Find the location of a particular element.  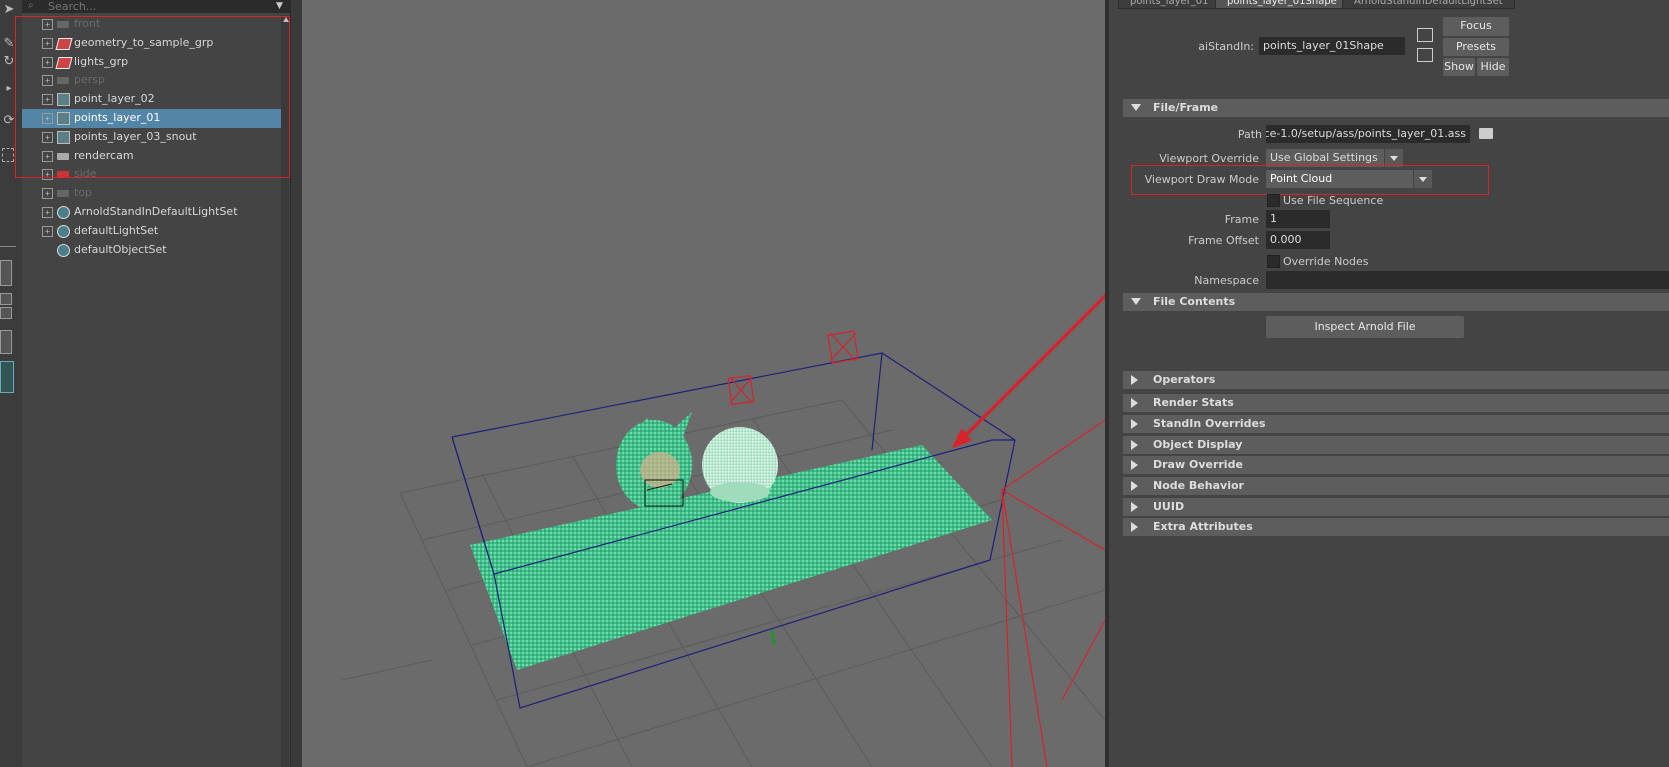

focus-input-icon is located at coordinates (1425, 35).